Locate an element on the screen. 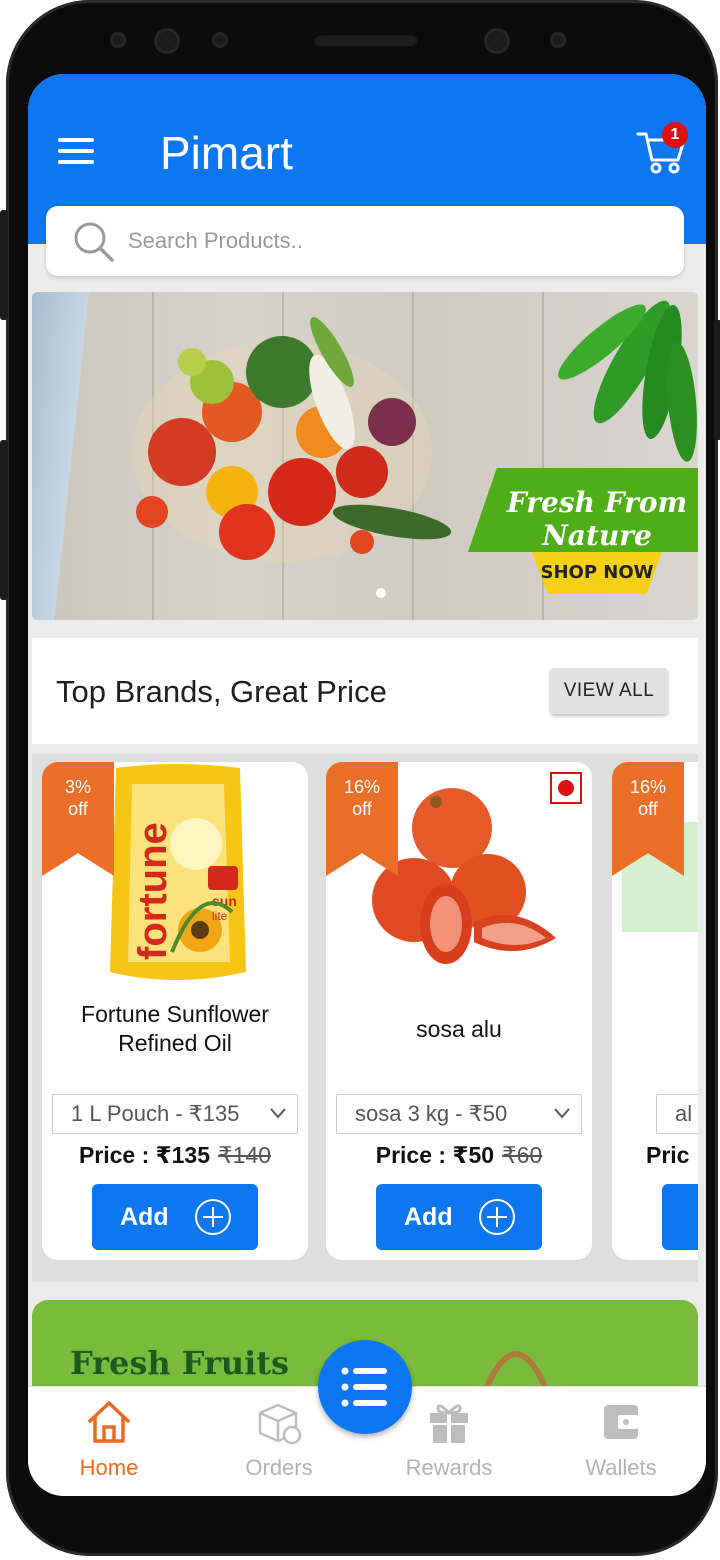  product-price: Price : ₹50 is located at coordinates (435, 1155).